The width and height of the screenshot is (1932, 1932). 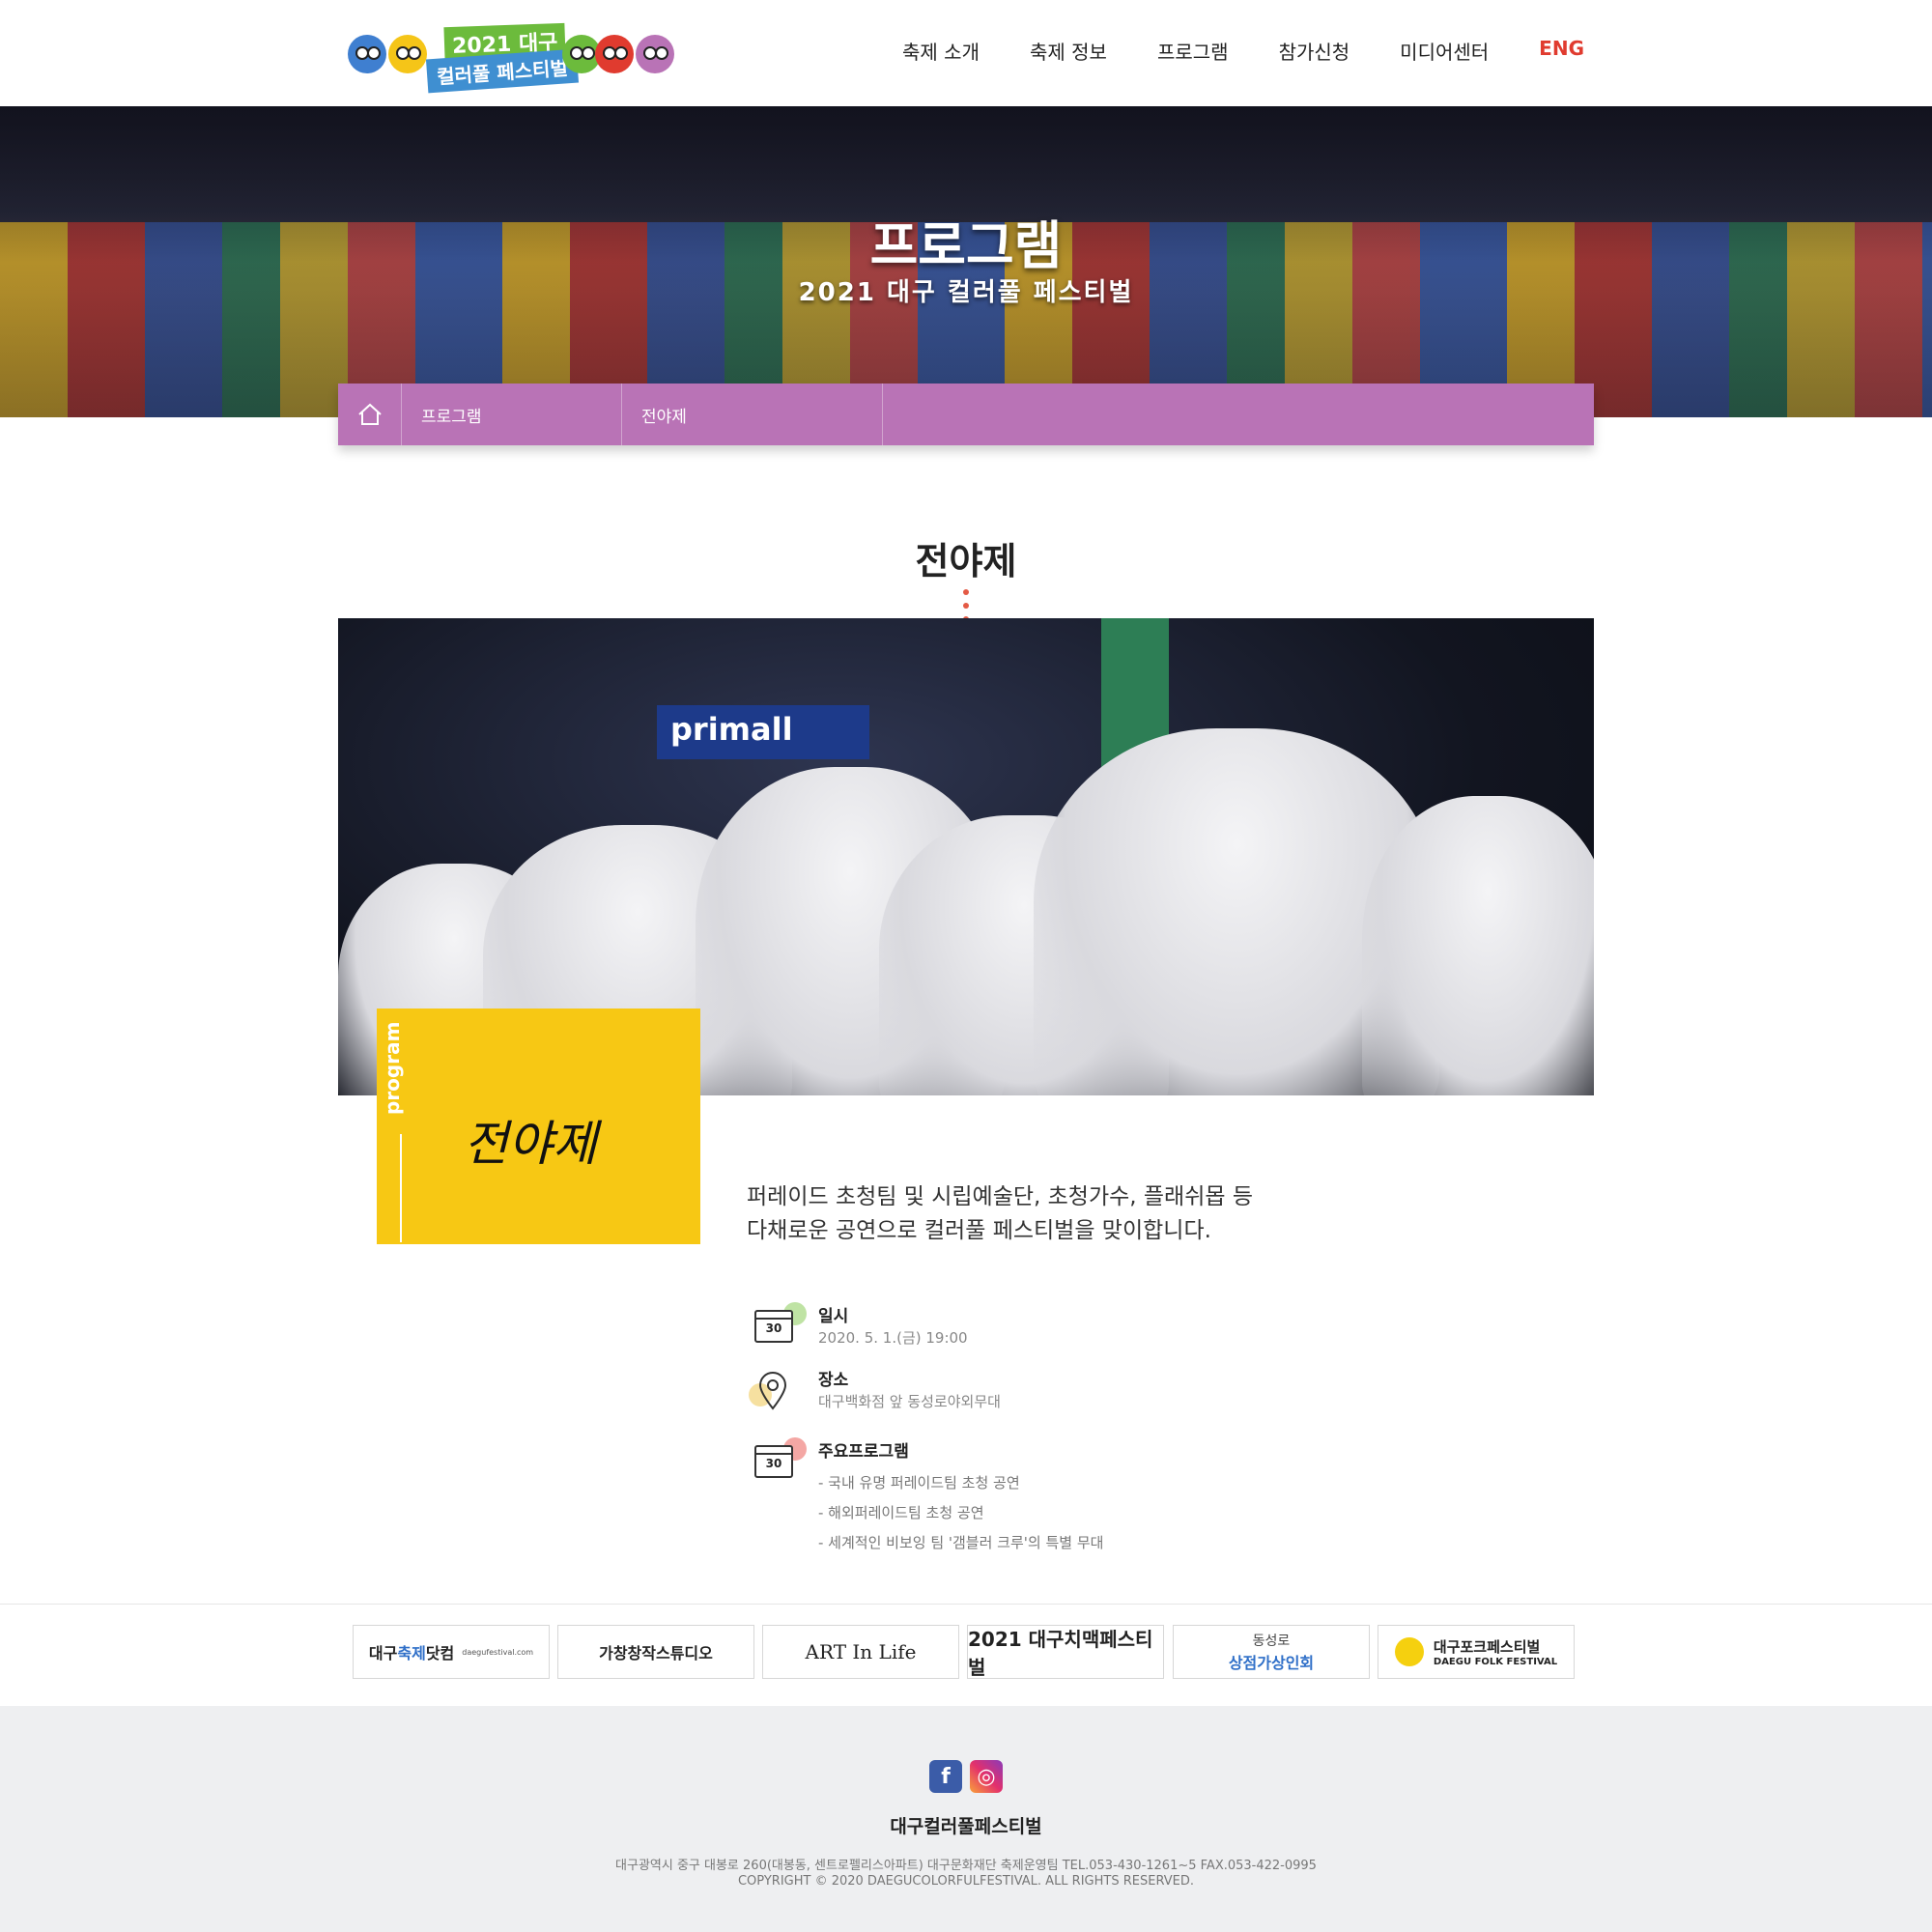 What do you see at coordinates (833, 1316) in the screenshot?
I see `info-date-label: 일시` at bounding box center [833, 1316].